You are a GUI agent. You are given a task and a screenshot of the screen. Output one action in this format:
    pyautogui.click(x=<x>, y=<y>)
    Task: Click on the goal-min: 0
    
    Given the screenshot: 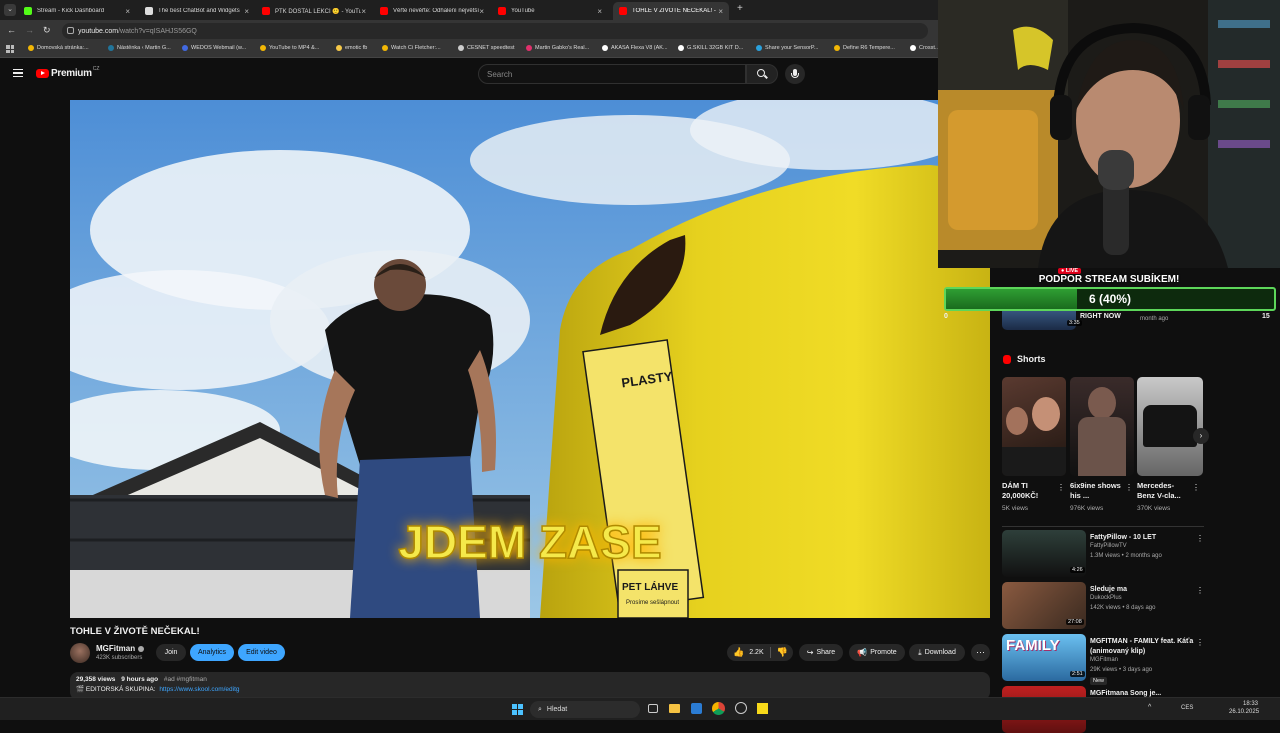 What is the action you would take?
    pyautogui.click(x=946, y=316)
    